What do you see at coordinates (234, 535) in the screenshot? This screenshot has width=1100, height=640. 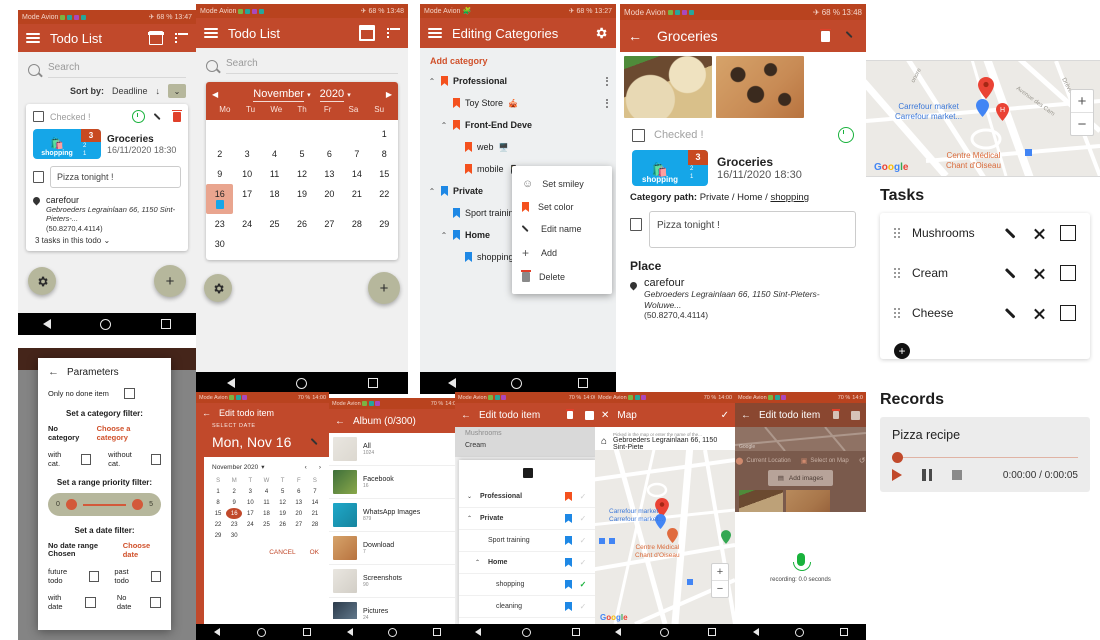 I see `date-picker-day: 30` at bounding box center [234, 535].